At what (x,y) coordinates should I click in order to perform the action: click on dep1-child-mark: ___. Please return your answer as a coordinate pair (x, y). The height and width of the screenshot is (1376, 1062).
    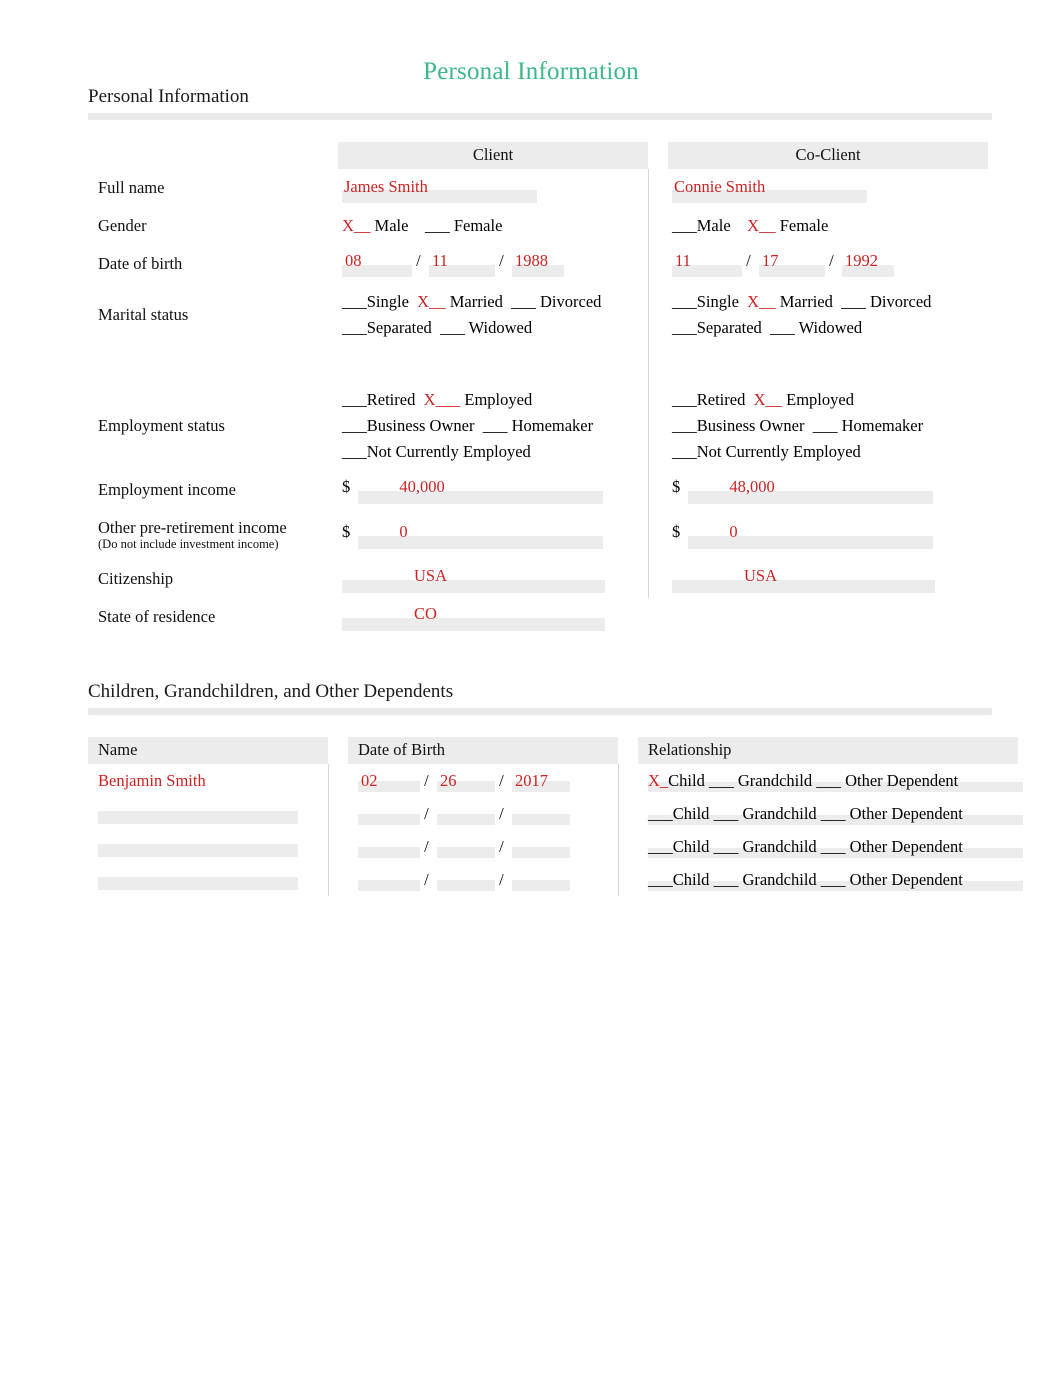
    Looking at the image, I should click on (660, 813).